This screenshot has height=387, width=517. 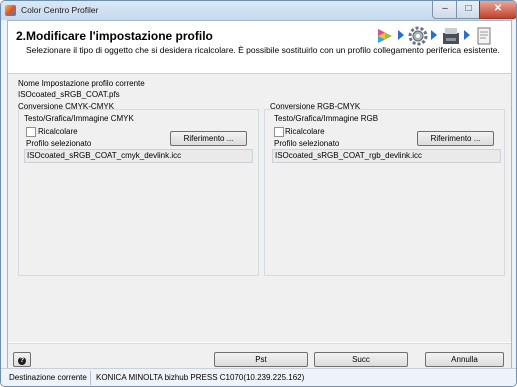 I want to click on app-icon, so click(x=10, y=10).